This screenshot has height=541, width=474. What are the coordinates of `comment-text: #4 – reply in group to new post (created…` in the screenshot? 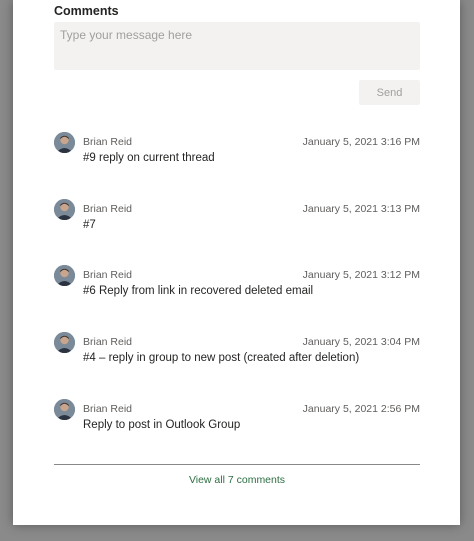 It's located at (221, 358).